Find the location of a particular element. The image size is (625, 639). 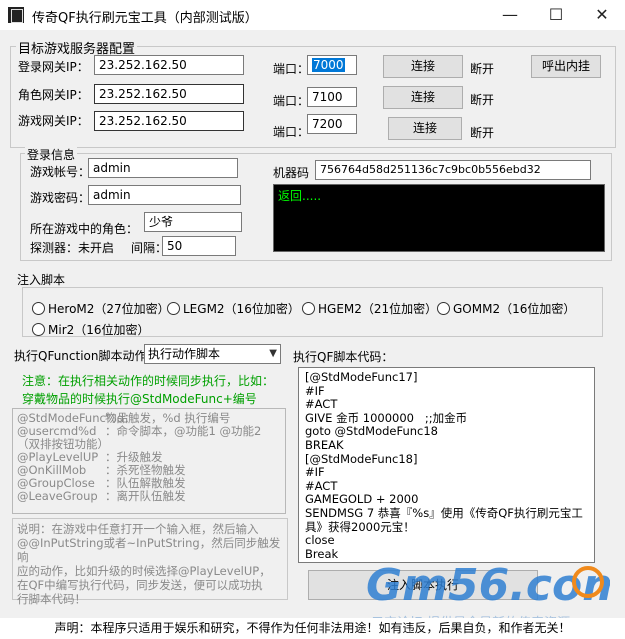

desc-line: 应的动作，比如升级的时候选择@PlayLevelUP， is located at coordinates (144, 571).